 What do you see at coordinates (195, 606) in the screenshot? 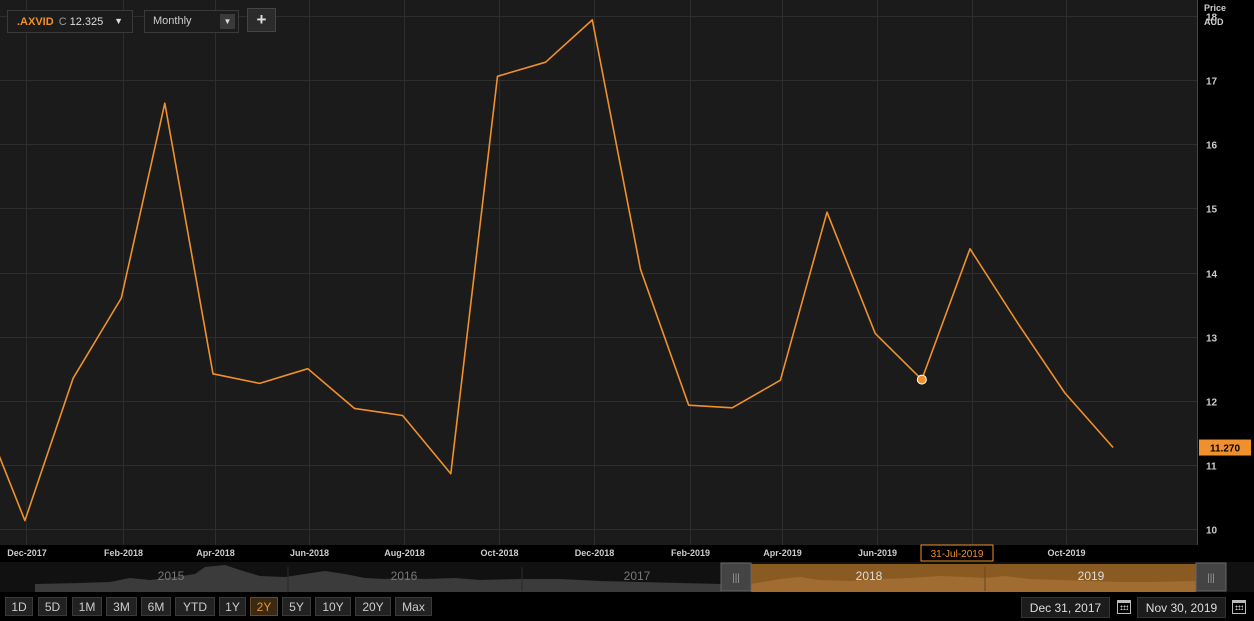
I see `range-button-ytd: YTD` at bounding box center [195, 606].